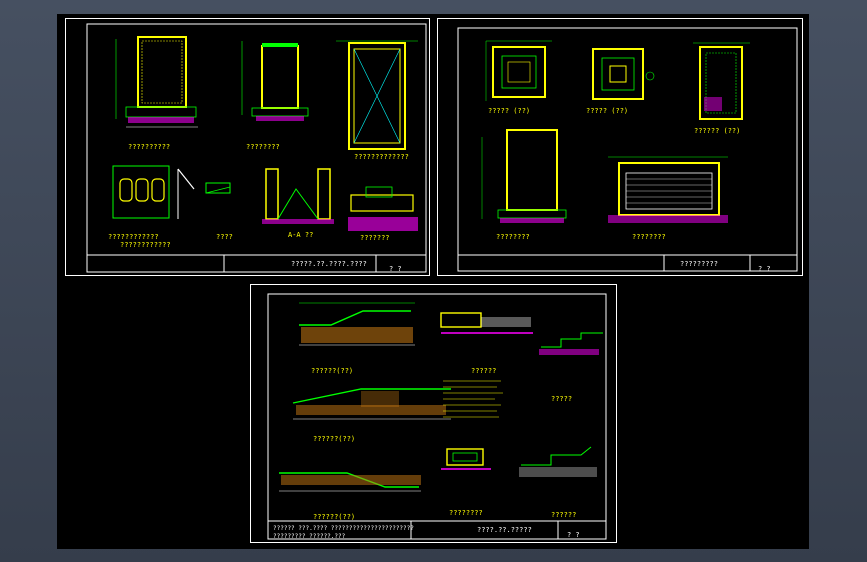 Image resolution: width=867 pixels, height=562 pixels. I want to click on detail-7-threshold, so click(383, 208).